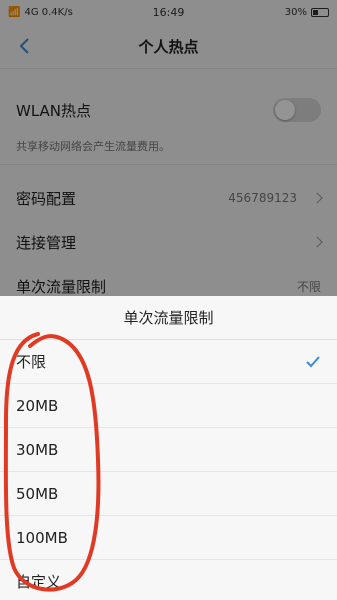 This screenshot has width=337, height=600. I want to click on option-unlimited: 不限, so click(168, 362).